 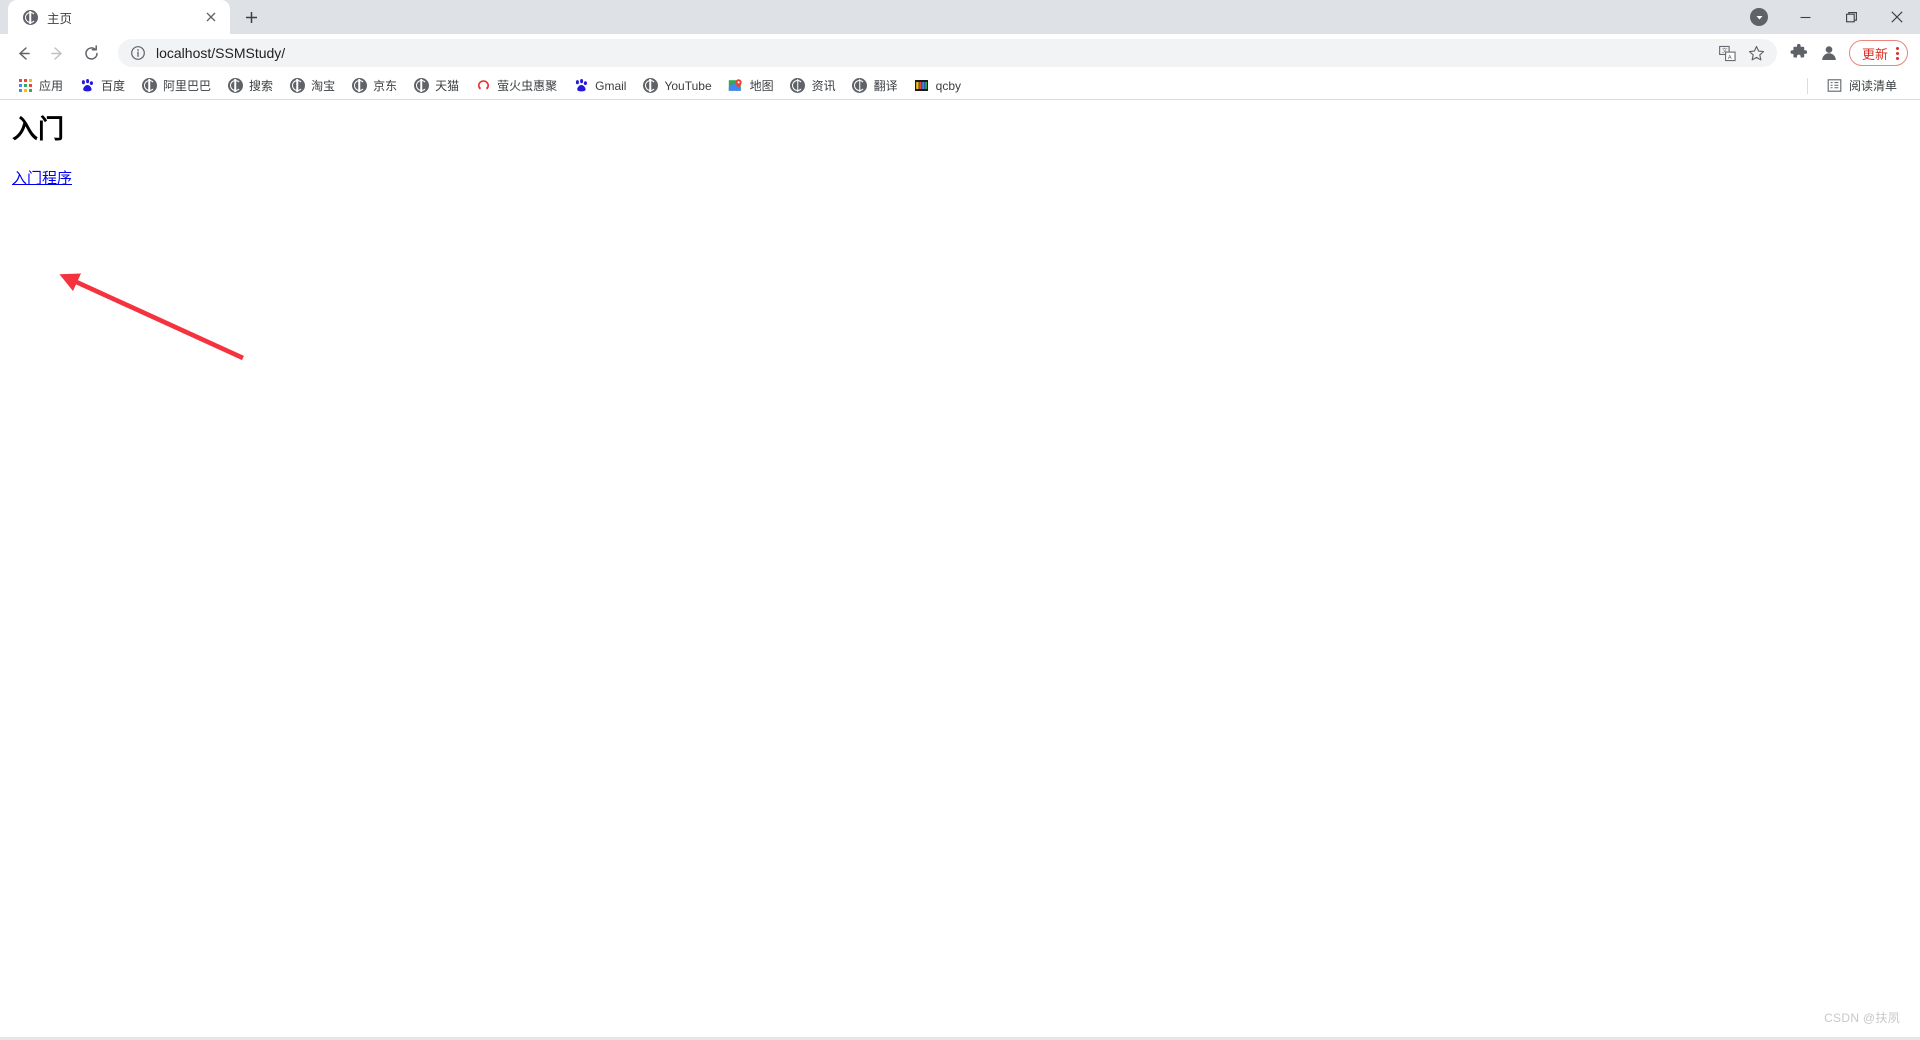 I want to click on reading-list-button: 阅读清单, so click(x=1862, y=85).